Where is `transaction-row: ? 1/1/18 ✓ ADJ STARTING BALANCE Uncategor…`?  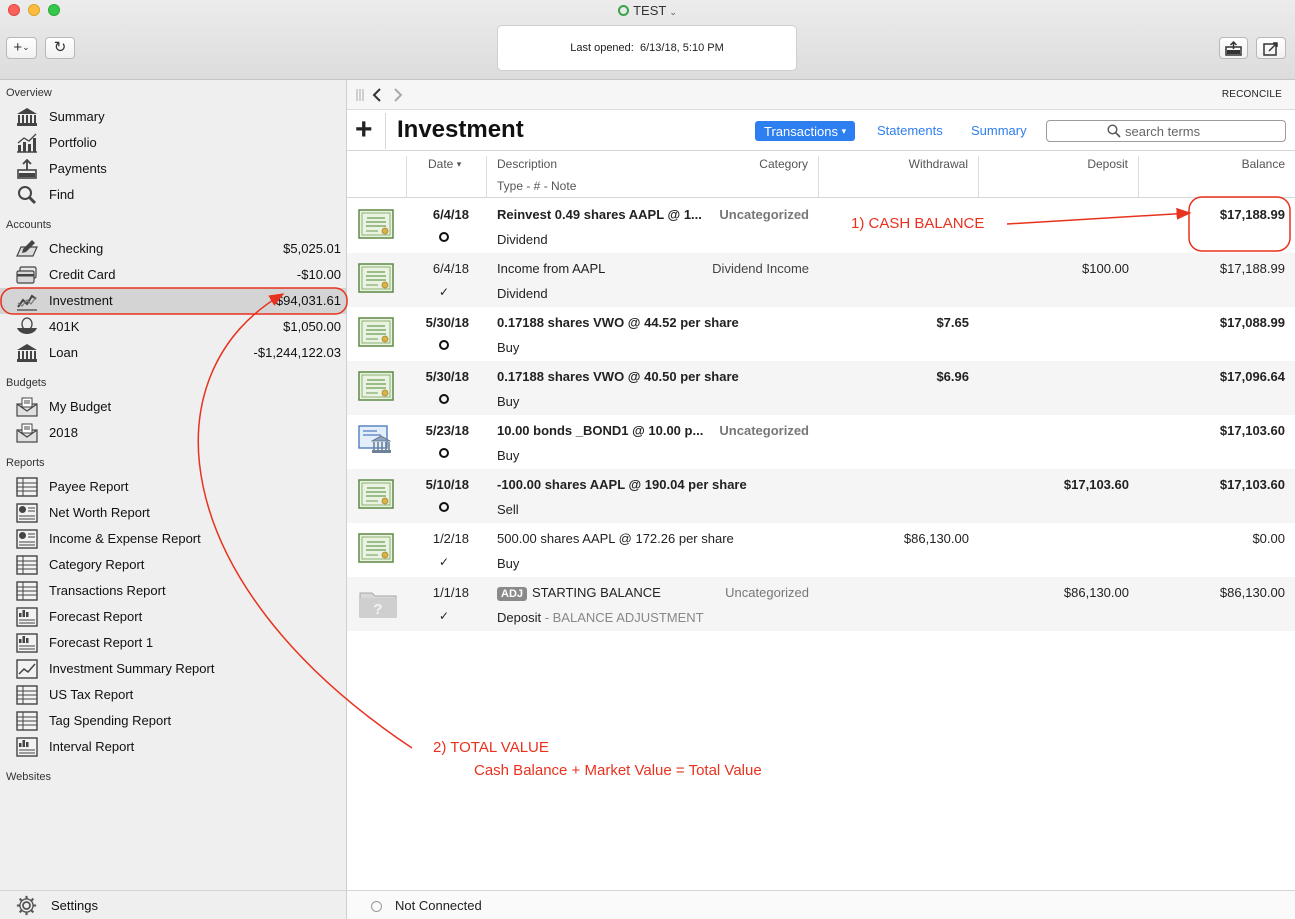 transaction-row: ? 1/1/18 ✓ ADJ STARTING BALANCE Uncategor… is located at coordinates (821, 604).